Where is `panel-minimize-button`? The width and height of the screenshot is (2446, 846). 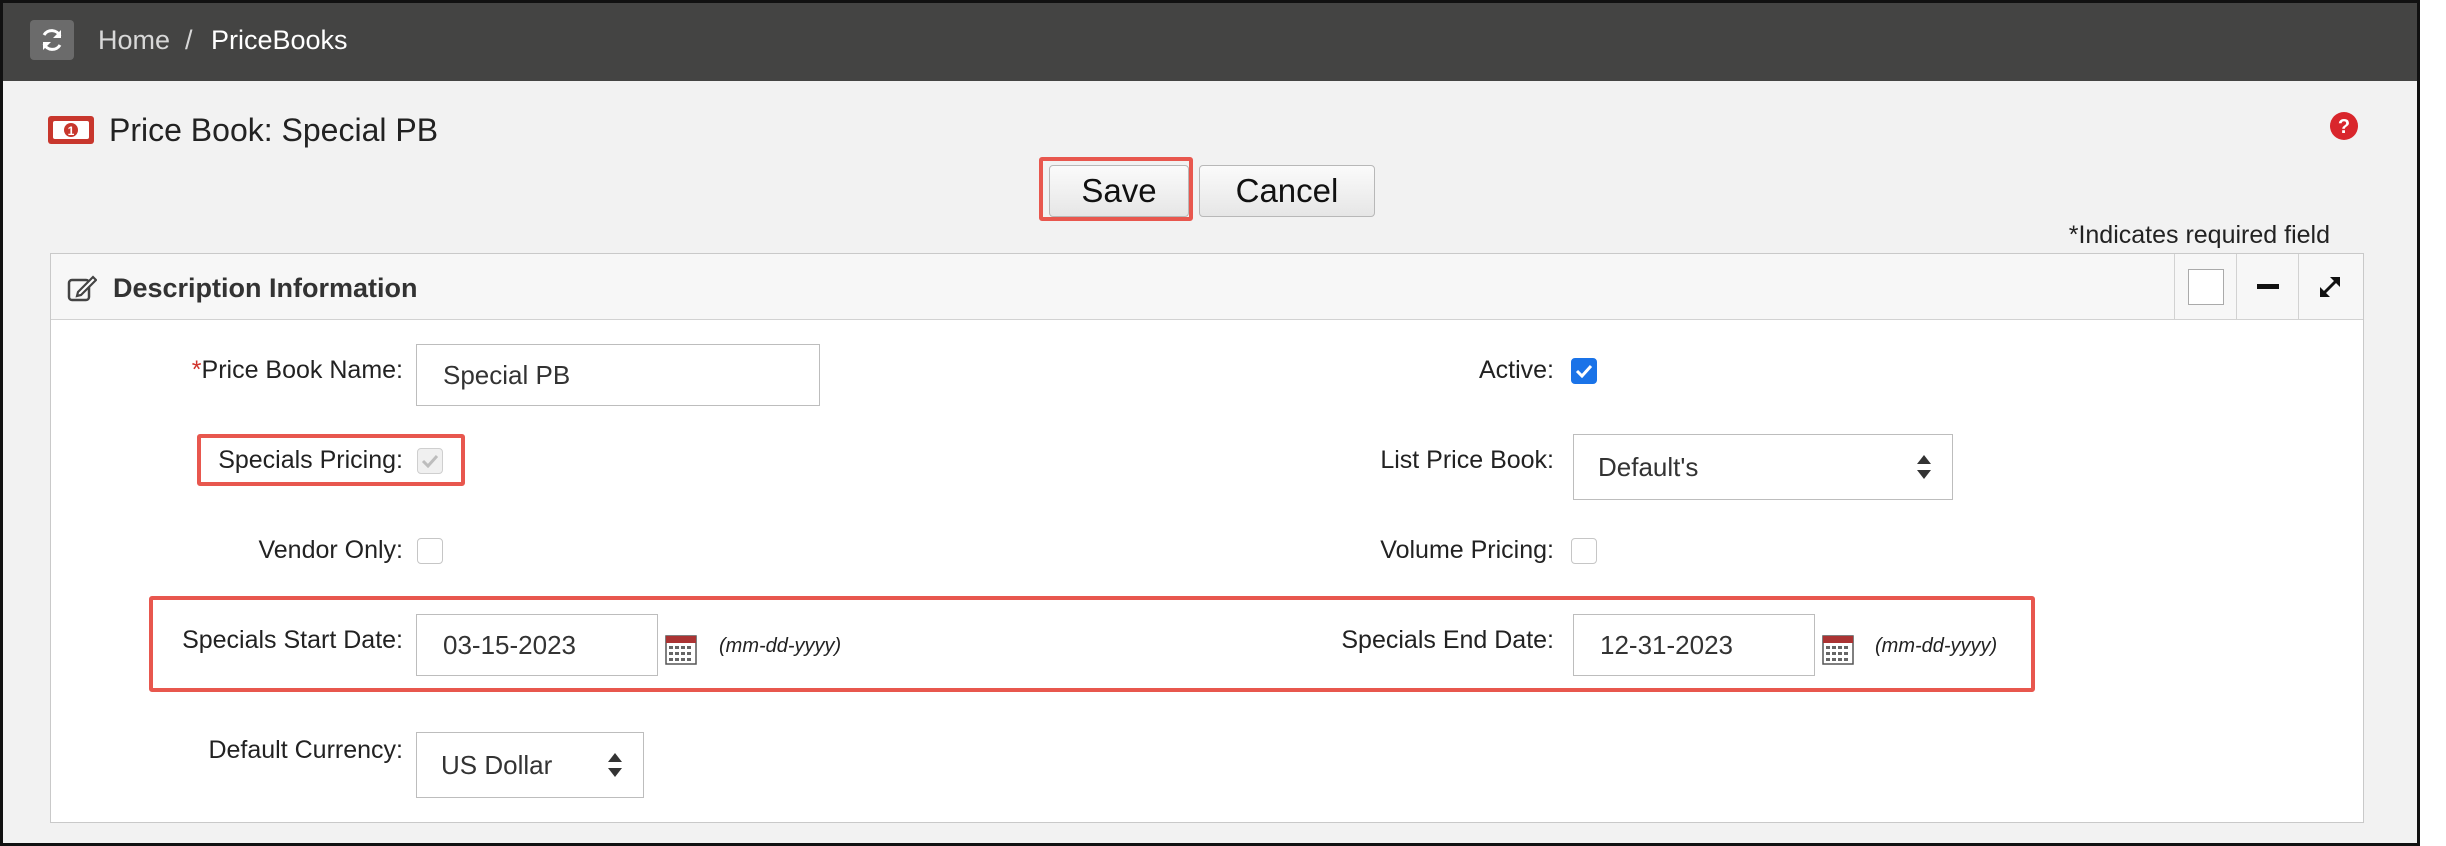 panel-minimize-button is located at coordinates (2267, 287).